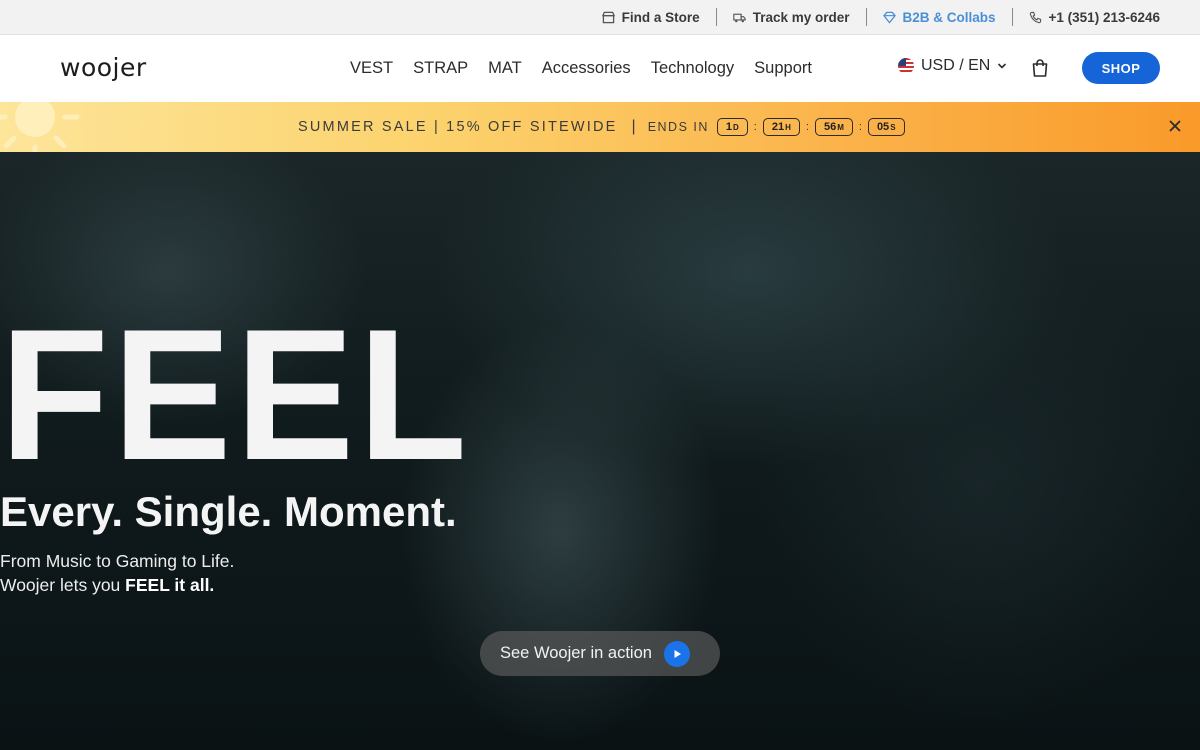  I want to click on phone-link: +1 (351) 213-6246, so click(1086, 17).